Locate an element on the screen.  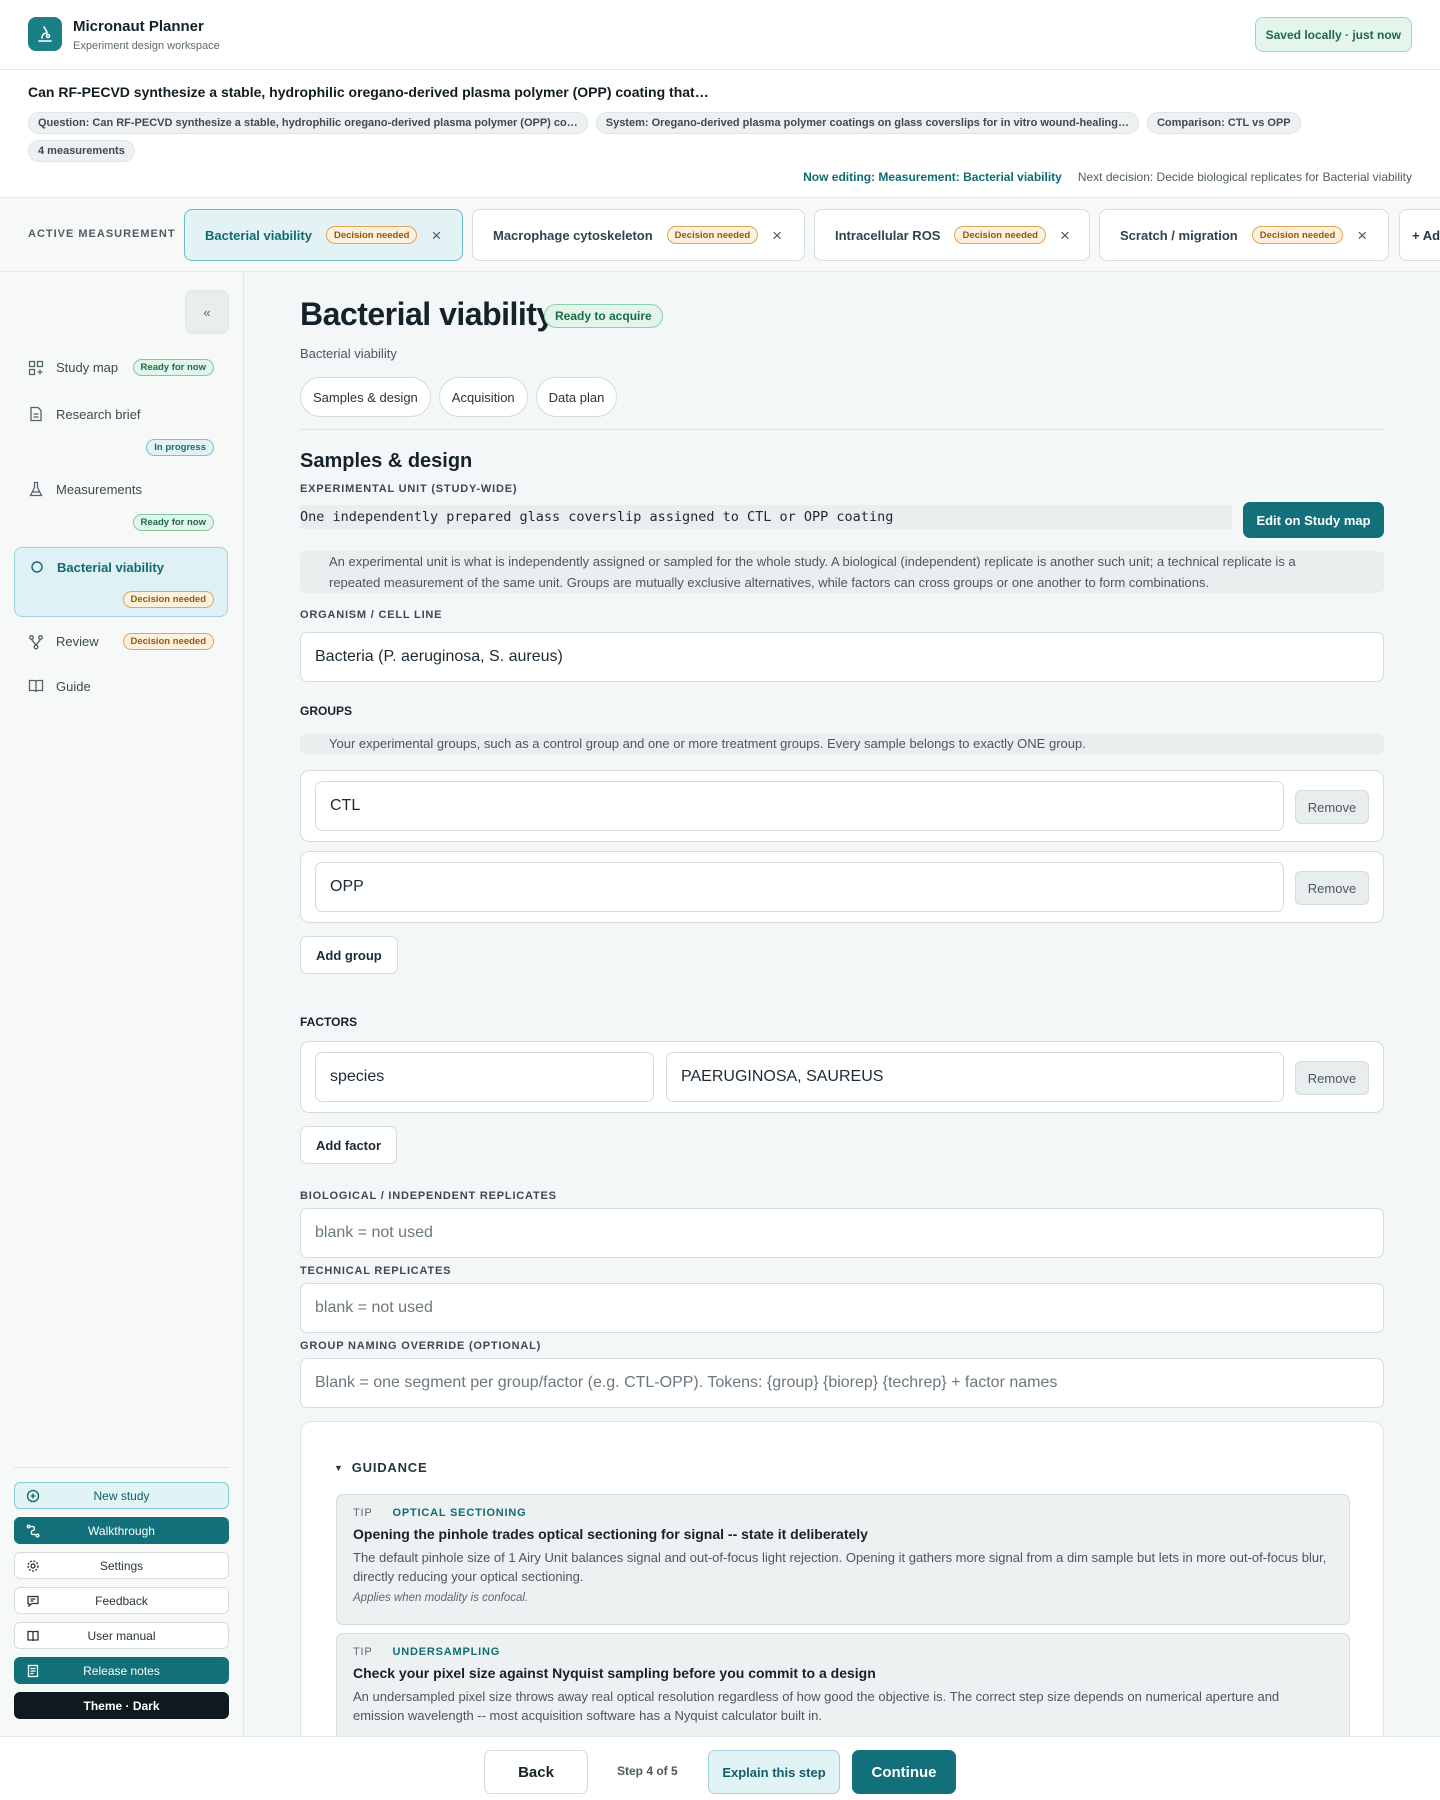
theme-toggle-button: Theme · Dark is located at coordinates (121, 1705).